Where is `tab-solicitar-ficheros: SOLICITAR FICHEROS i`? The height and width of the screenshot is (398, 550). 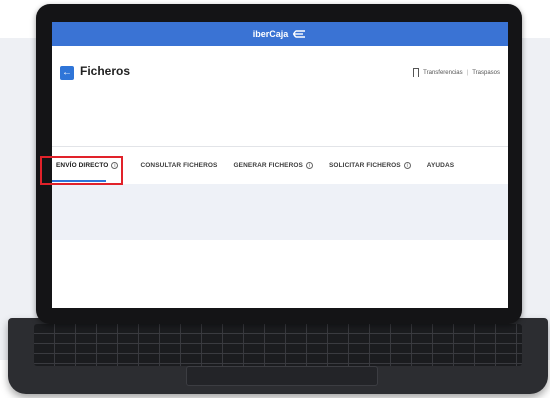
tab-solicitar-ficheros: SOLICITAR FICHEROS i is located at coordinates (370, 165).